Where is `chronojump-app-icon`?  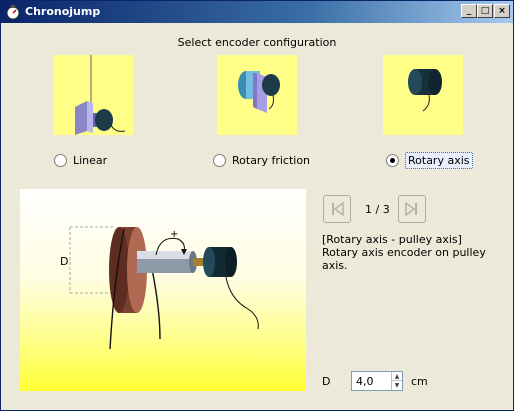 chronojump-app-icon is located at coordinates (13, 12).